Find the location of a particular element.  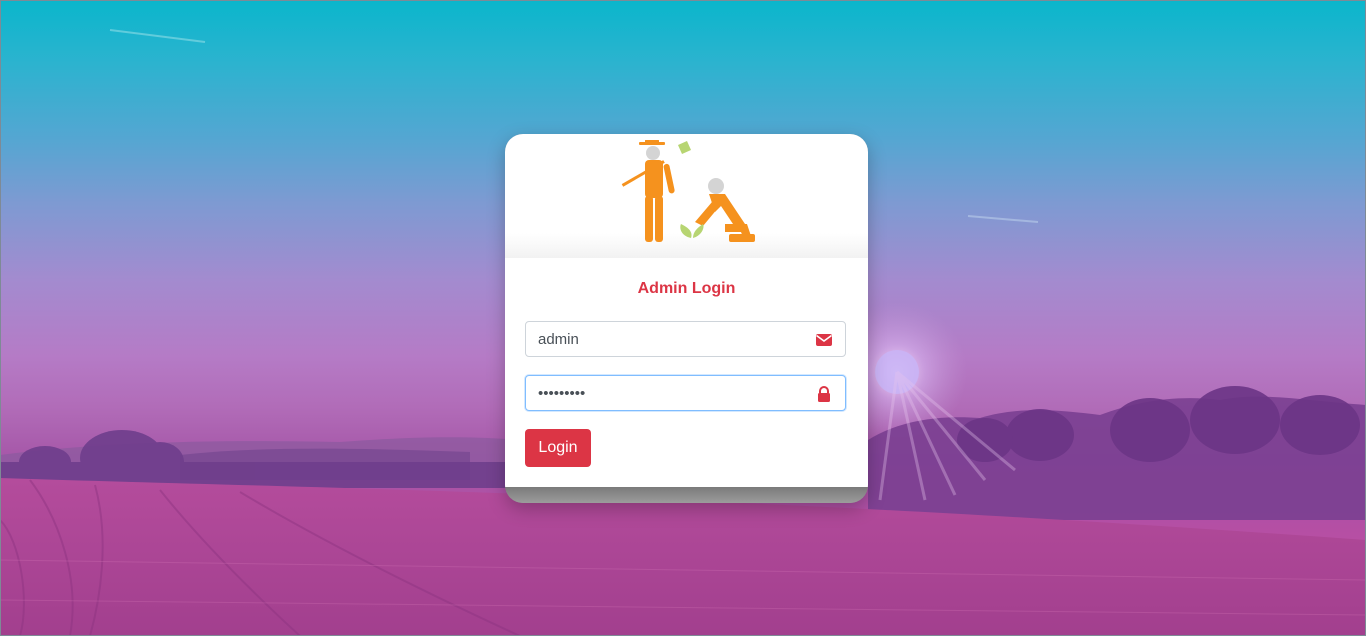

card-header is located at coordinates (686, 196).